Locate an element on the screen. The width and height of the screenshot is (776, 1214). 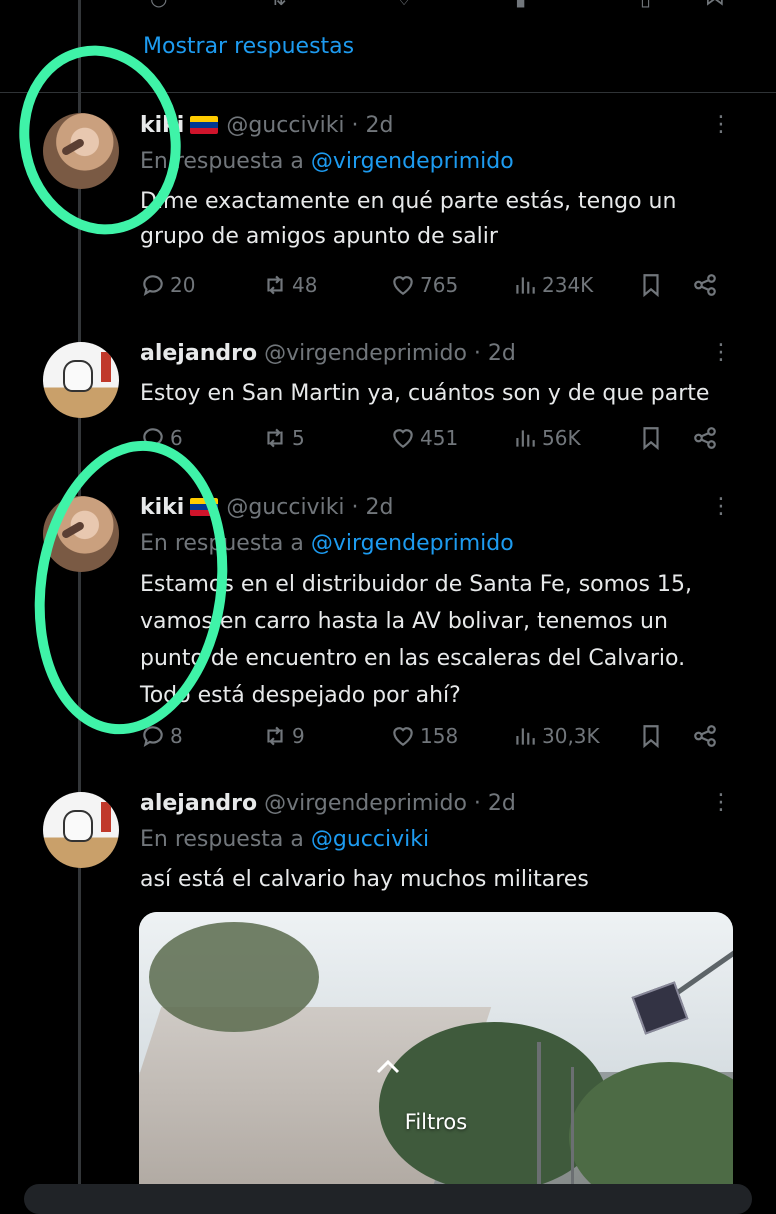
like-button: 765 is located at coordinates (424, 285).